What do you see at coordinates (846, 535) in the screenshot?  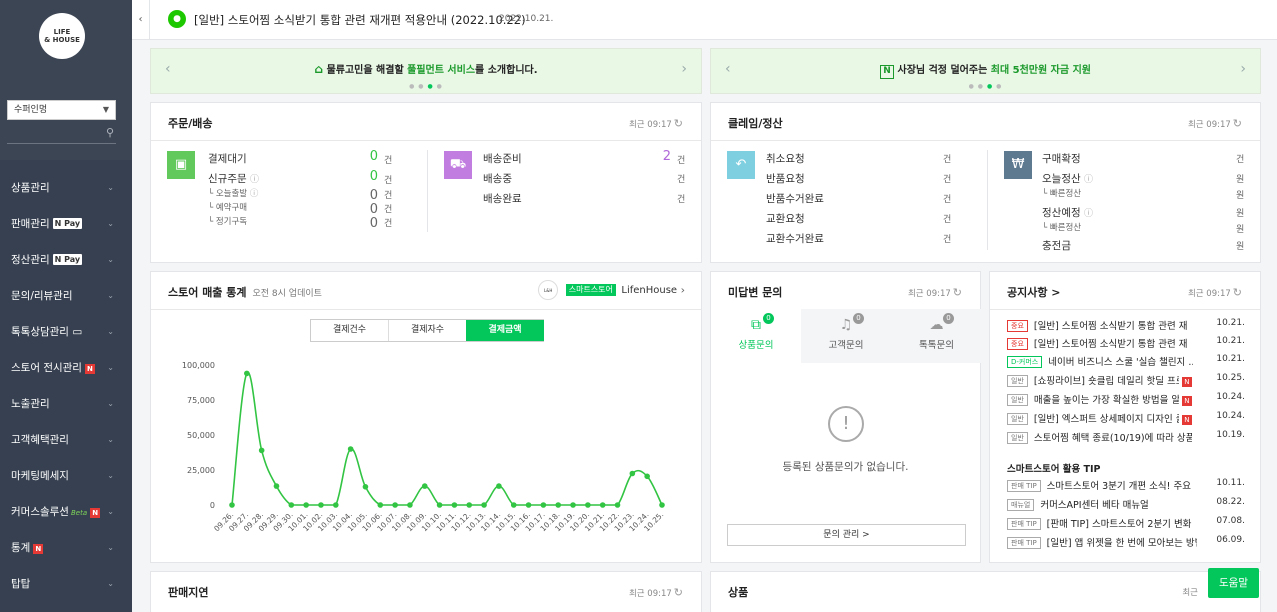 I see `inquiry-manage-button: 문의 관리 >` at bounding box center [846, 535].